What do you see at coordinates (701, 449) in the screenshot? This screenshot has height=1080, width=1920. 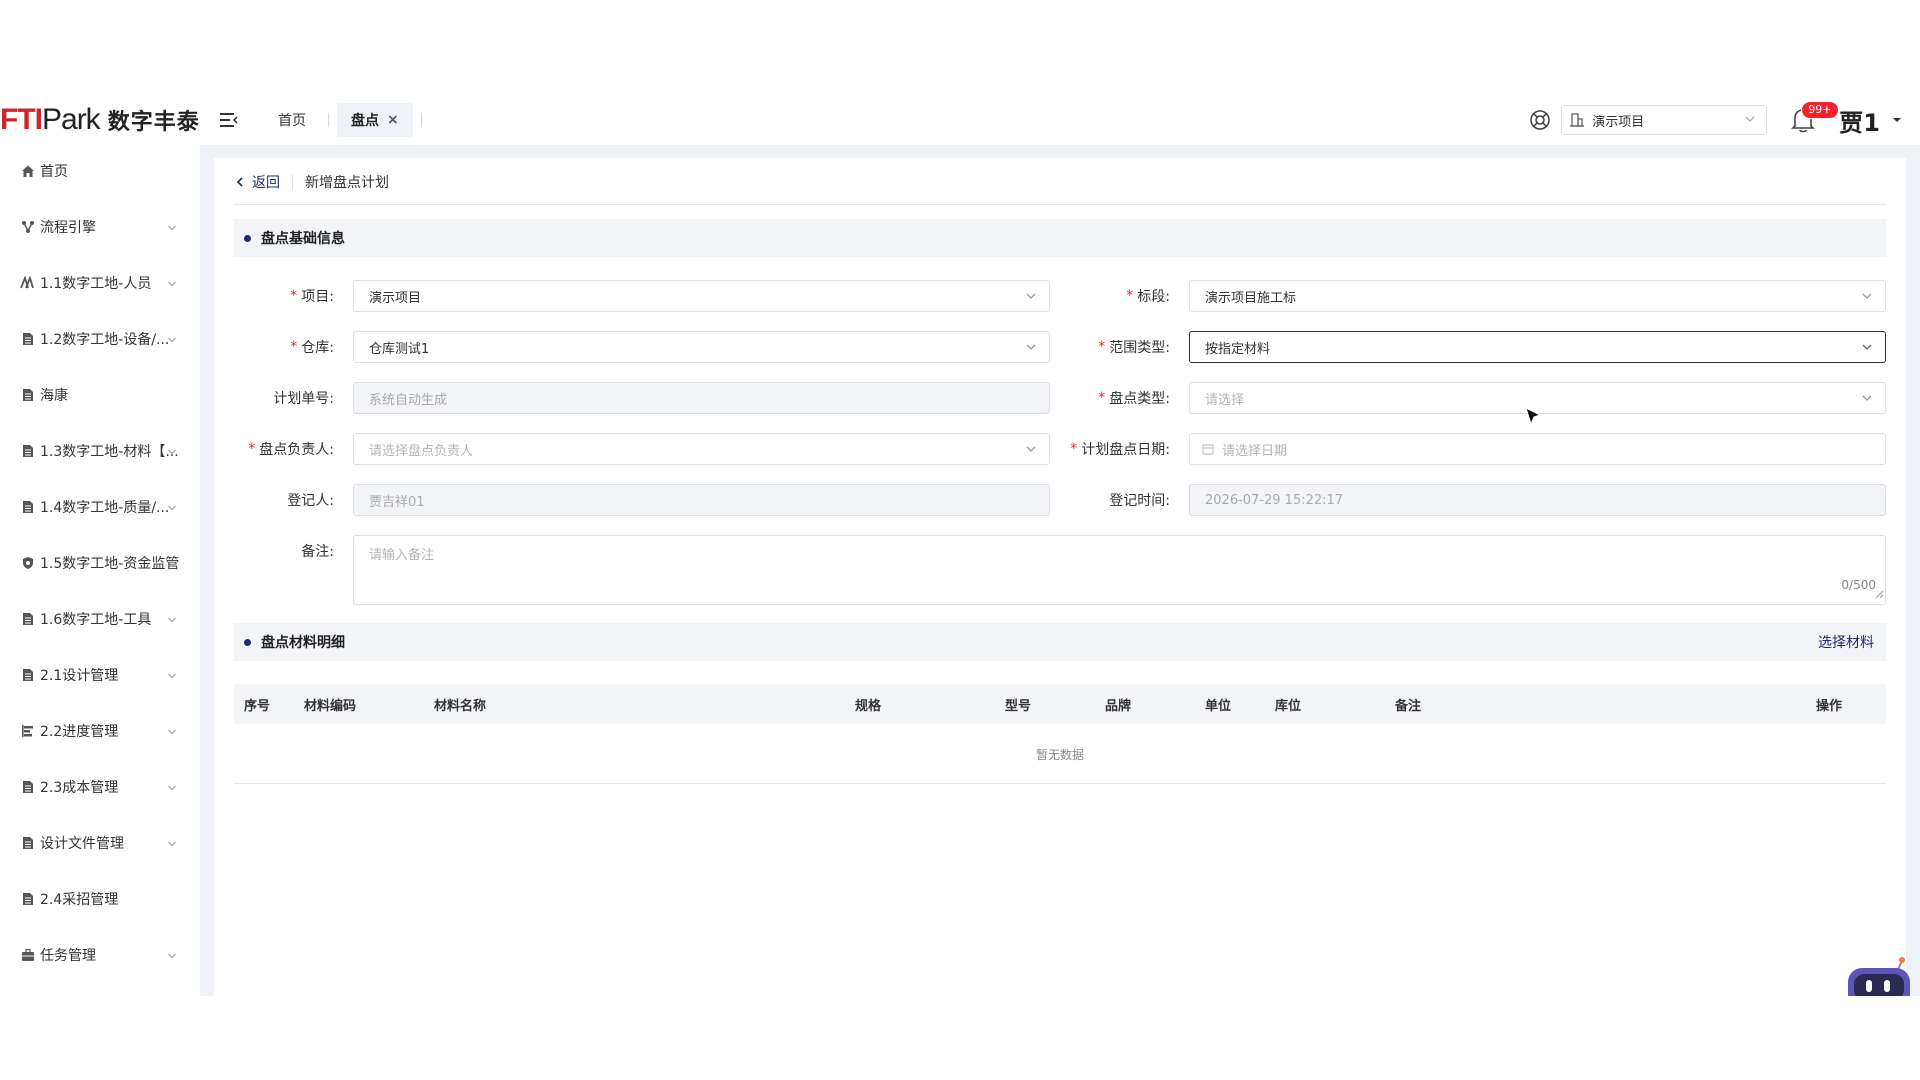 I see `owner-select: 请选择盘点负责人` at bounding box center [701, 449].